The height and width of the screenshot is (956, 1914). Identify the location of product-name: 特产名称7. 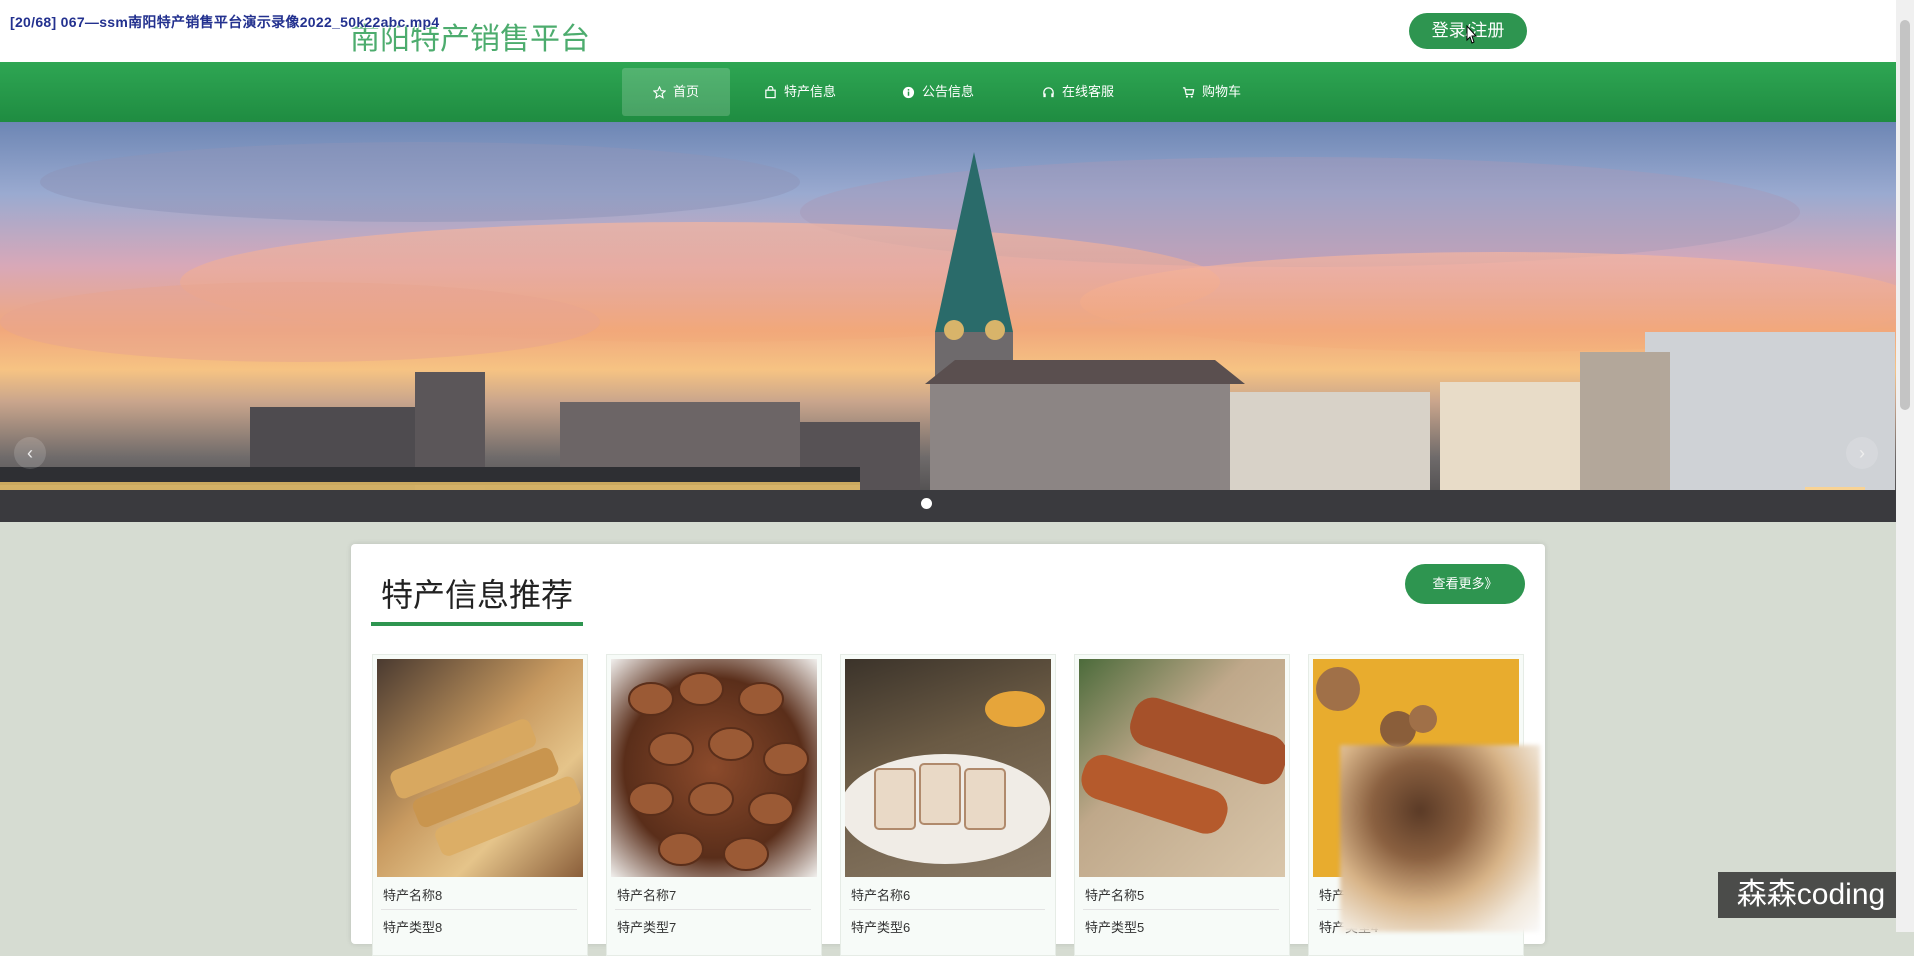
(647, 895).